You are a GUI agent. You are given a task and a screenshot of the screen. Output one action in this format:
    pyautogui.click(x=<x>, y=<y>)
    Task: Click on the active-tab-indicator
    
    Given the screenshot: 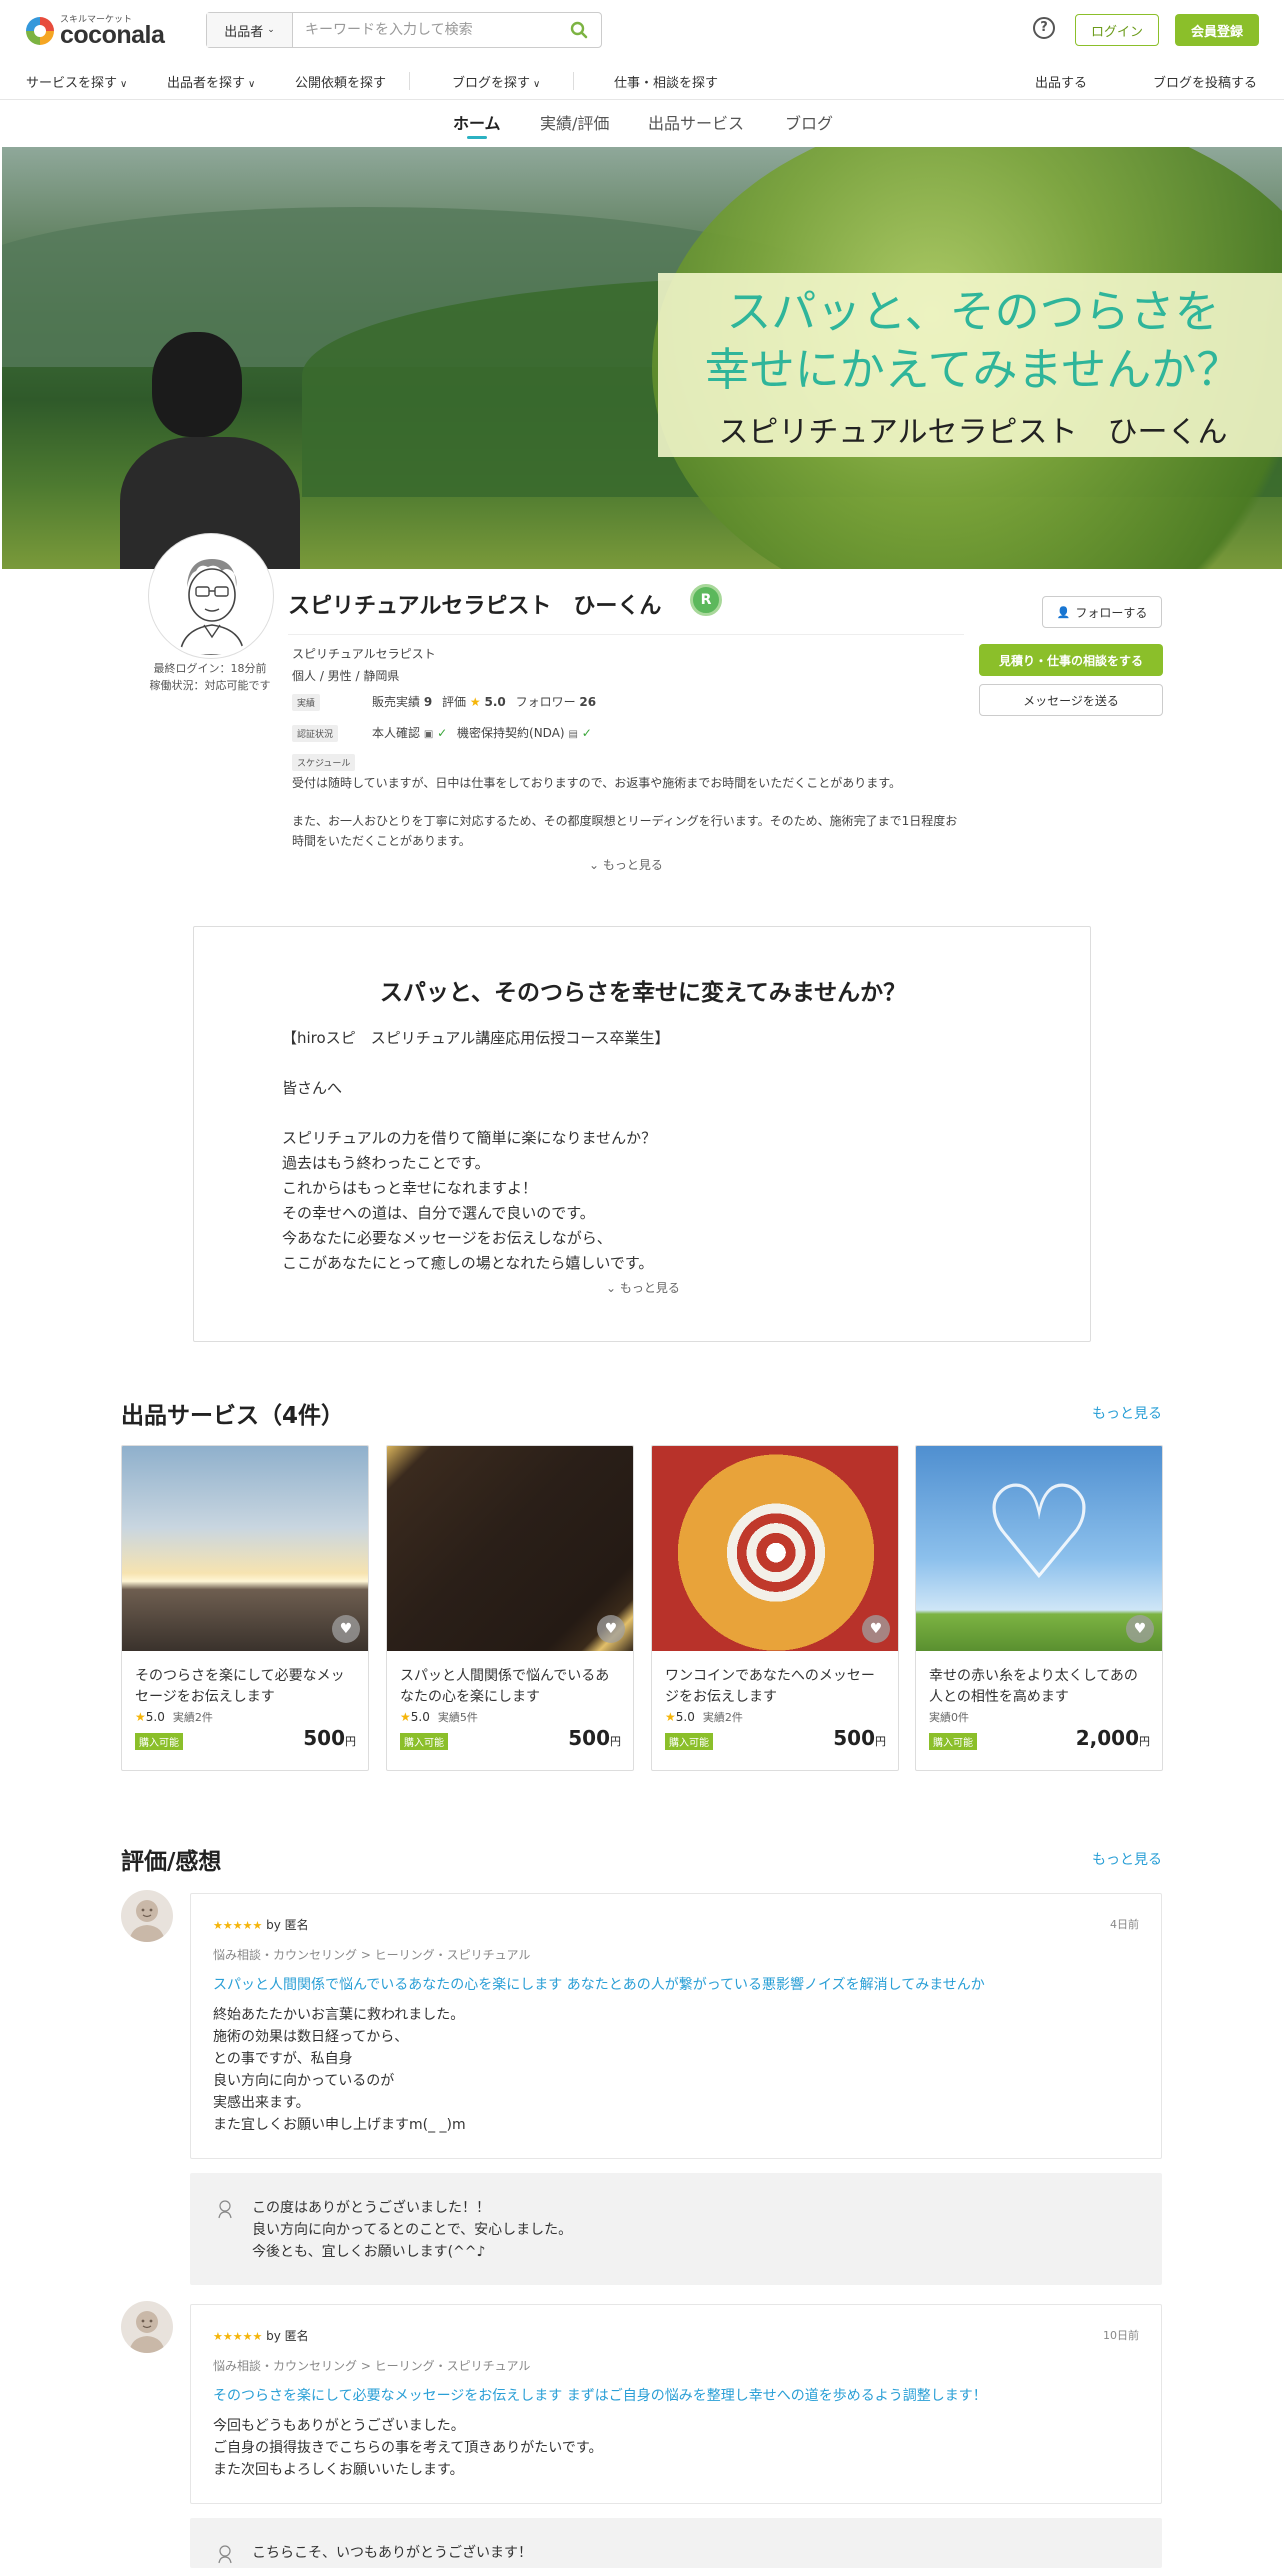 What is the action you would take?
    pyautogui.click(x=477, y=137)
    